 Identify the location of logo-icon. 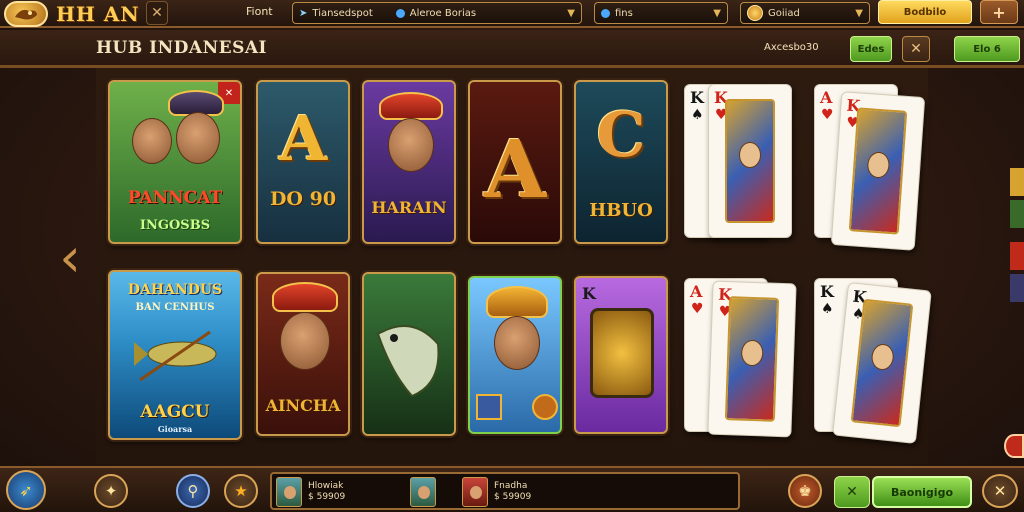
(26, 14).